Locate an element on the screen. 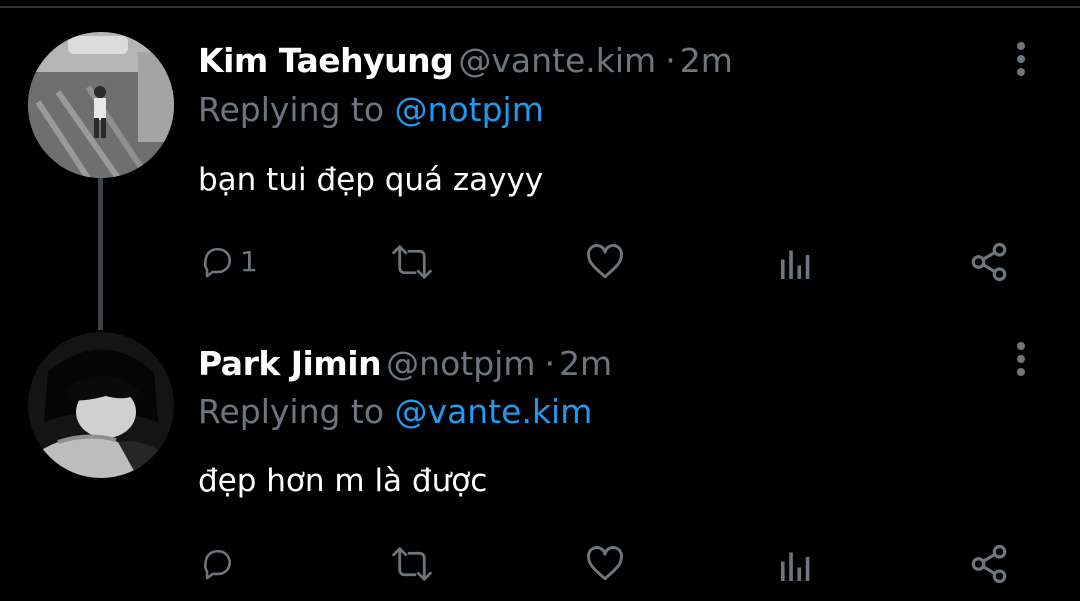 The height and width of the screenshot is (601, 1080). thread-connector-line is located at coordinates (100, 254).